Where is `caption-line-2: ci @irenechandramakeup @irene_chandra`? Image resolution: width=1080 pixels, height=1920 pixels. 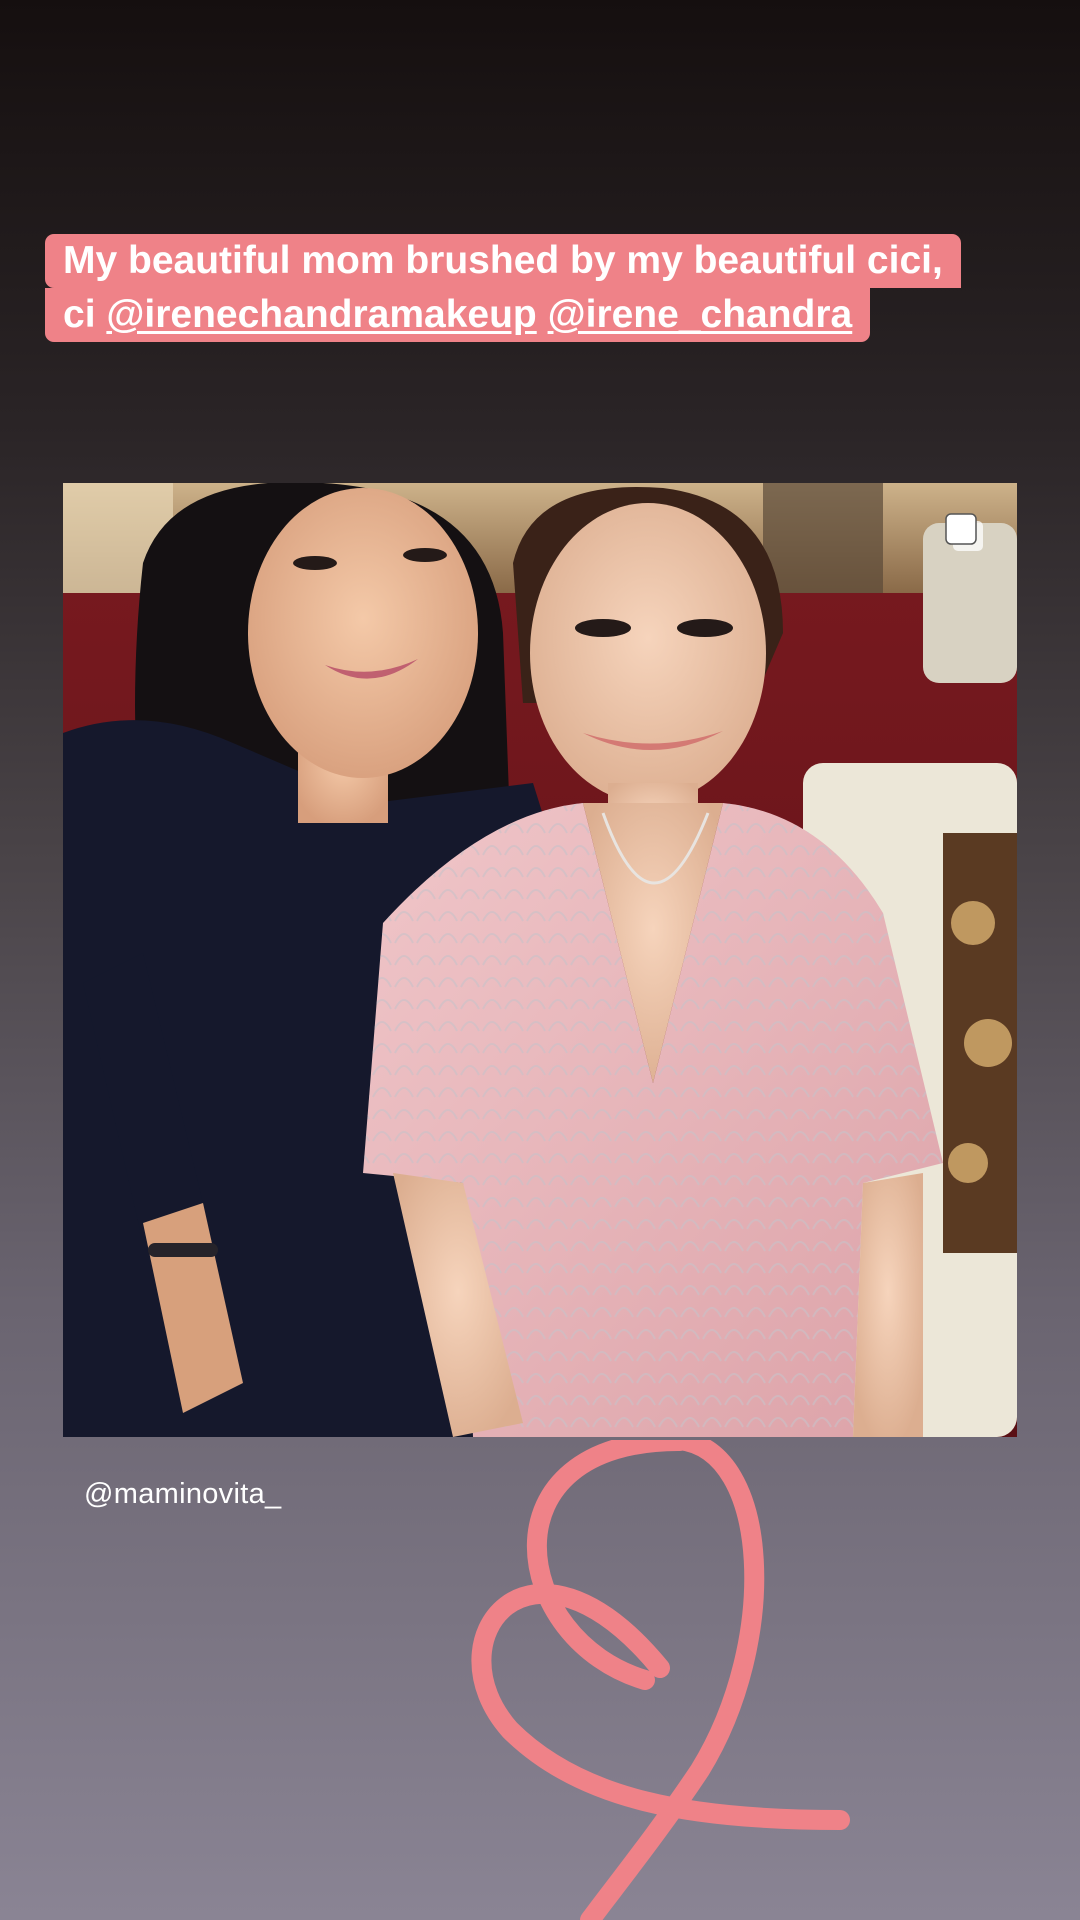
caption-line-2: ci @irenechandramakeup @irene_chandra is located at coordinates (458, 315).